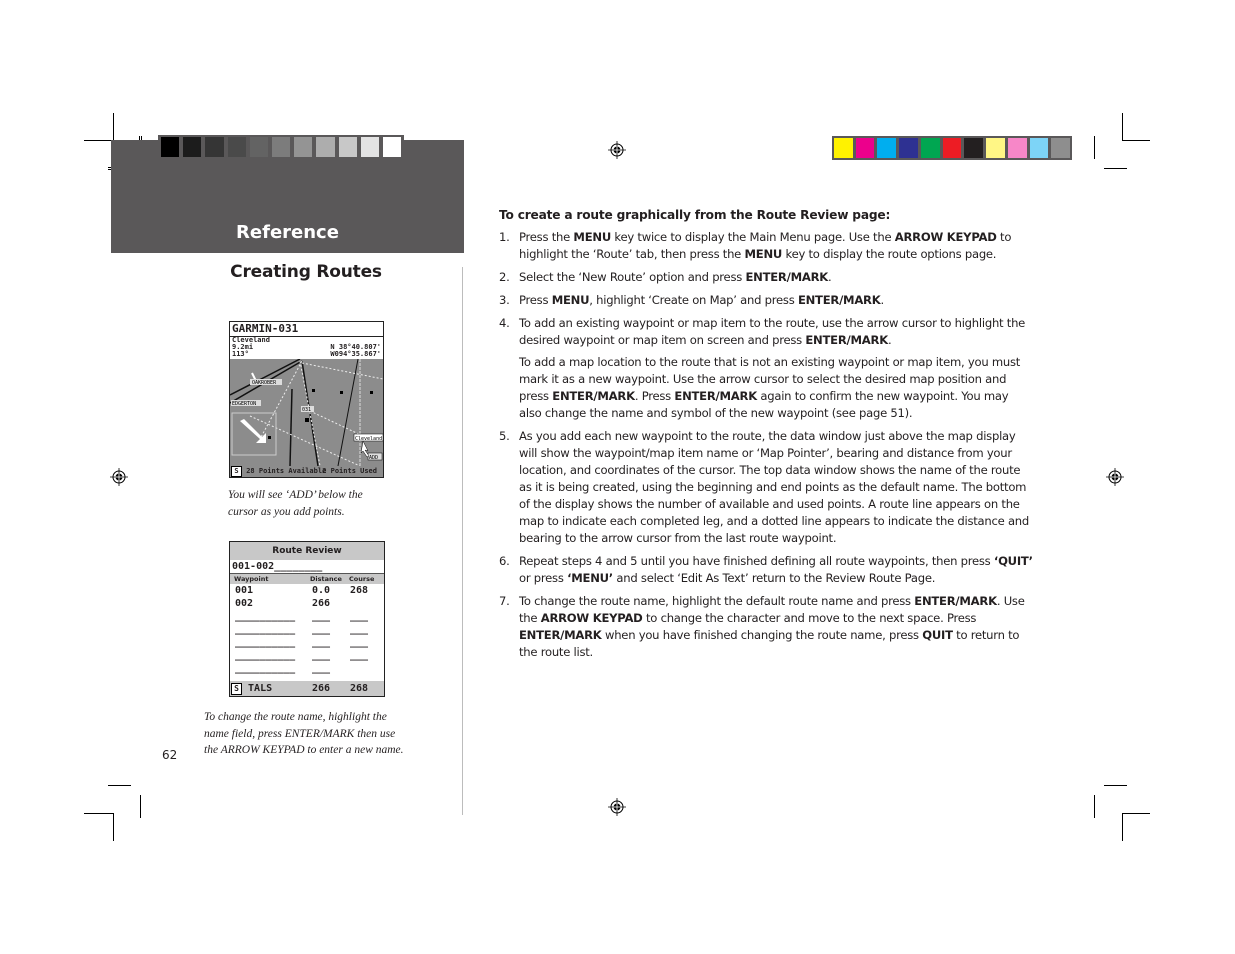 The height and width of the screenshot is (954, 1235). What do you see at coordinates (355, 354) in the screenshot?
I see `longitude-readout: W094°35.867'` at bounding box center [355, 354].